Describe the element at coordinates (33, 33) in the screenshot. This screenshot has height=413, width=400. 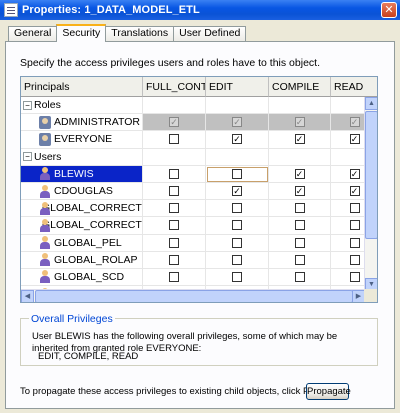
I see `tab-general: General` at that location.